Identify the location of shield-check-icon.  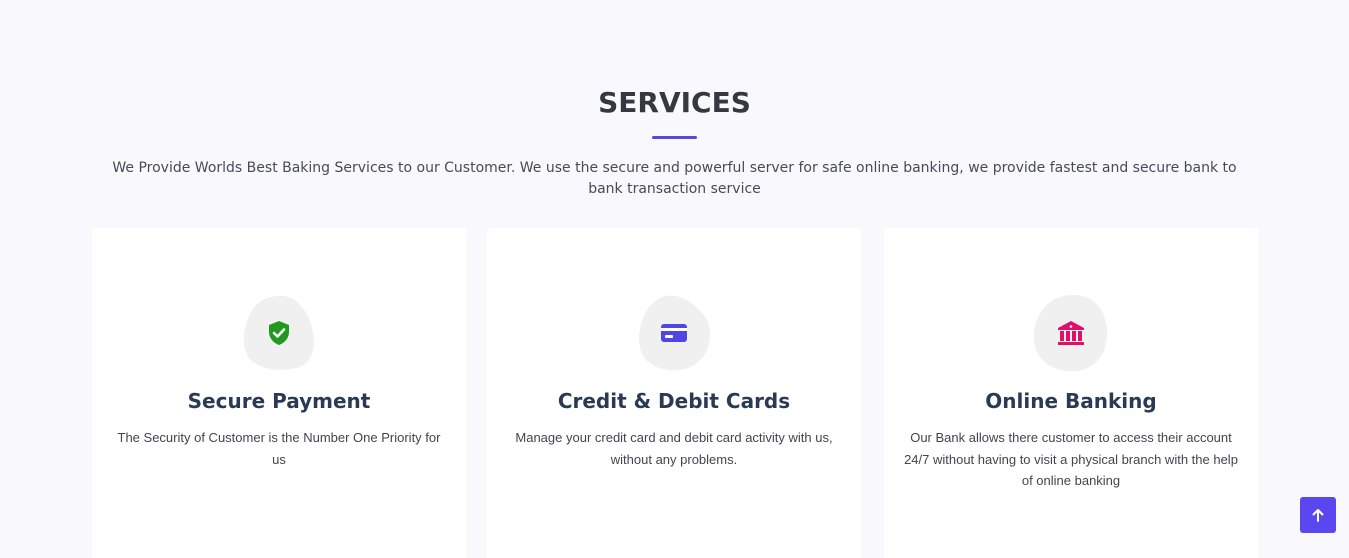
(279, 333).